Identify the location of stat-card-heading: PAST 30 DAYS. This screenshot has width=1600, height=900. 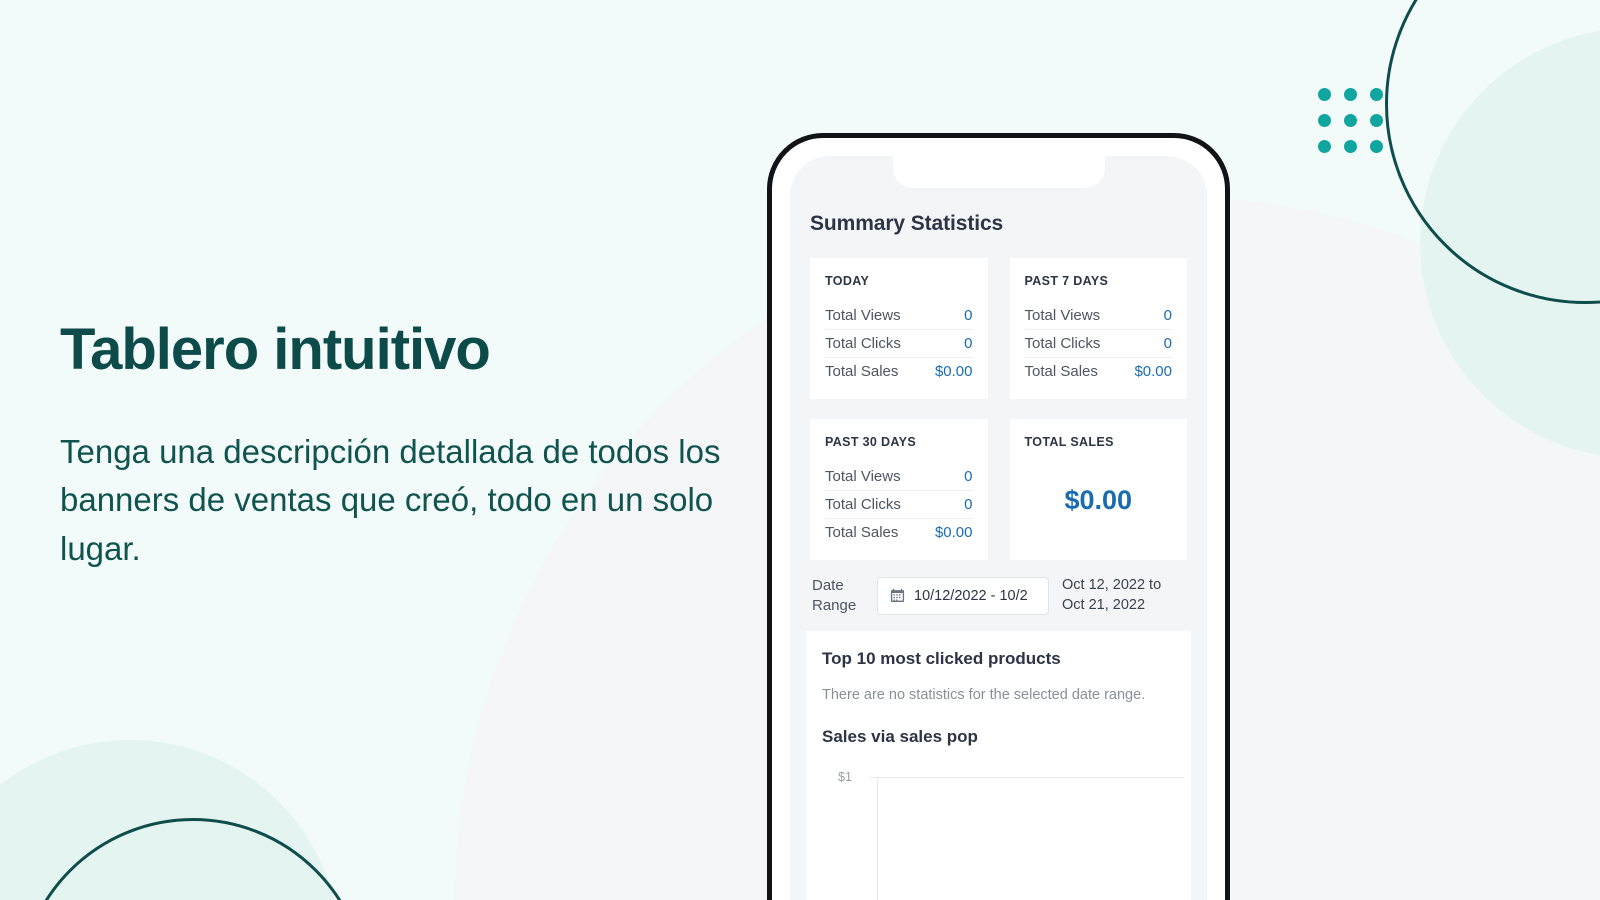
(871, 442).